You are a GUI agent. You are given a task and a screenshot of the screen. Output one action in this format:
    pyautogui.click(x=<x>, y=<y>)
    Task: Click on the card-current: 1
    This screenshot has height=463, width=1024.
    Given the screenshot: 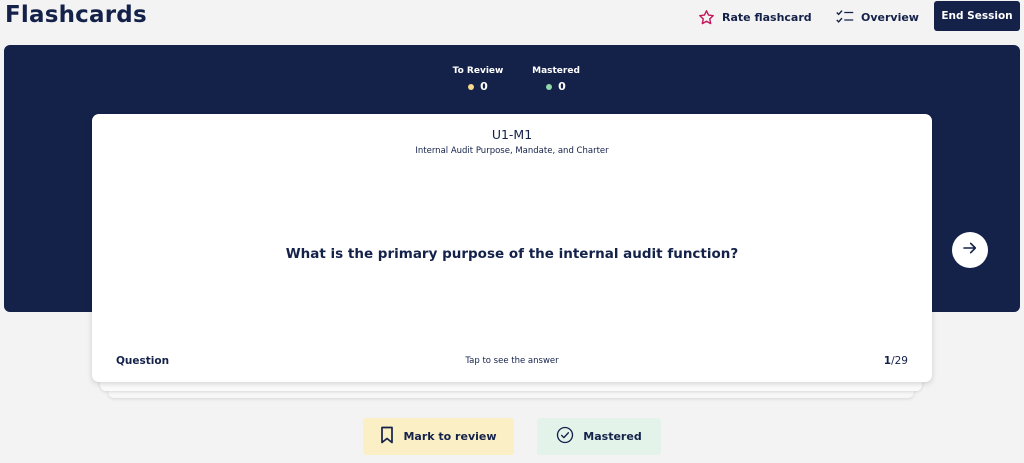 What is the action you would take?
    pyautogui.click(x=887, y=361)
    